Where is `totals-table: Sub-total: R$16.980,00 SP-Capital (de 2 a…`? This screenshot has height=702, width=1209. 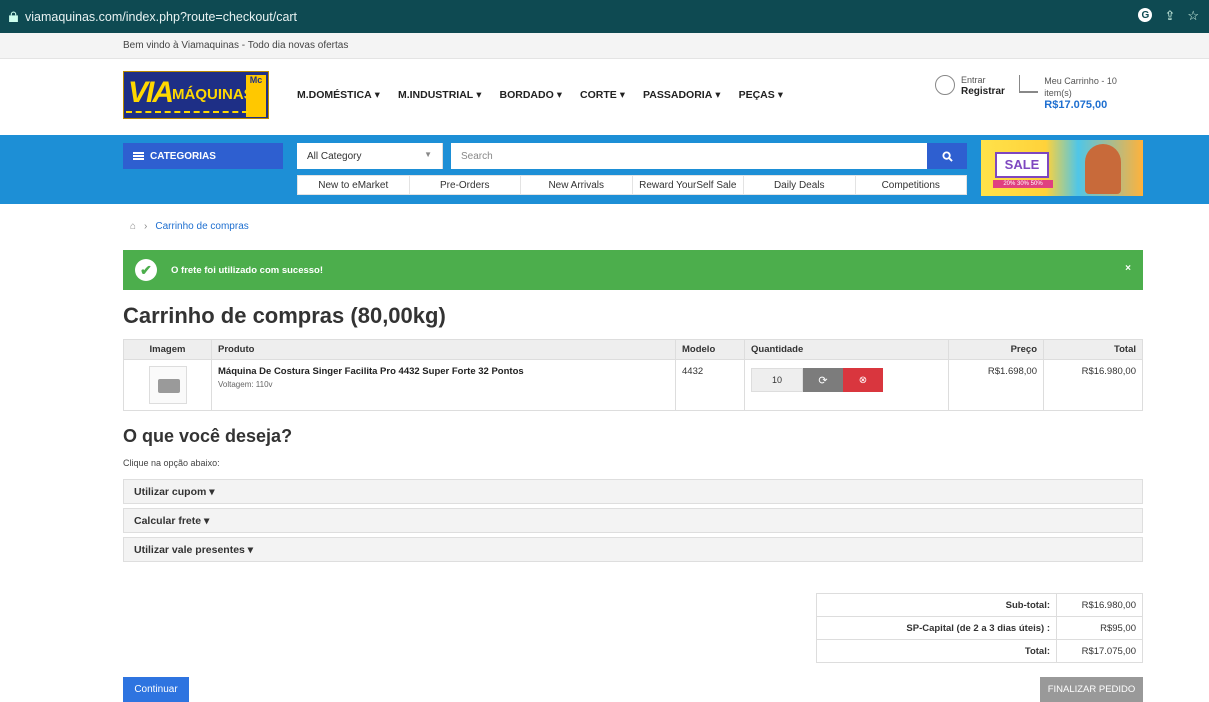 totals-table: Sub-total: R$16.980,00 SP-Capital (de 2 a… is located at coordinates (979, 628).